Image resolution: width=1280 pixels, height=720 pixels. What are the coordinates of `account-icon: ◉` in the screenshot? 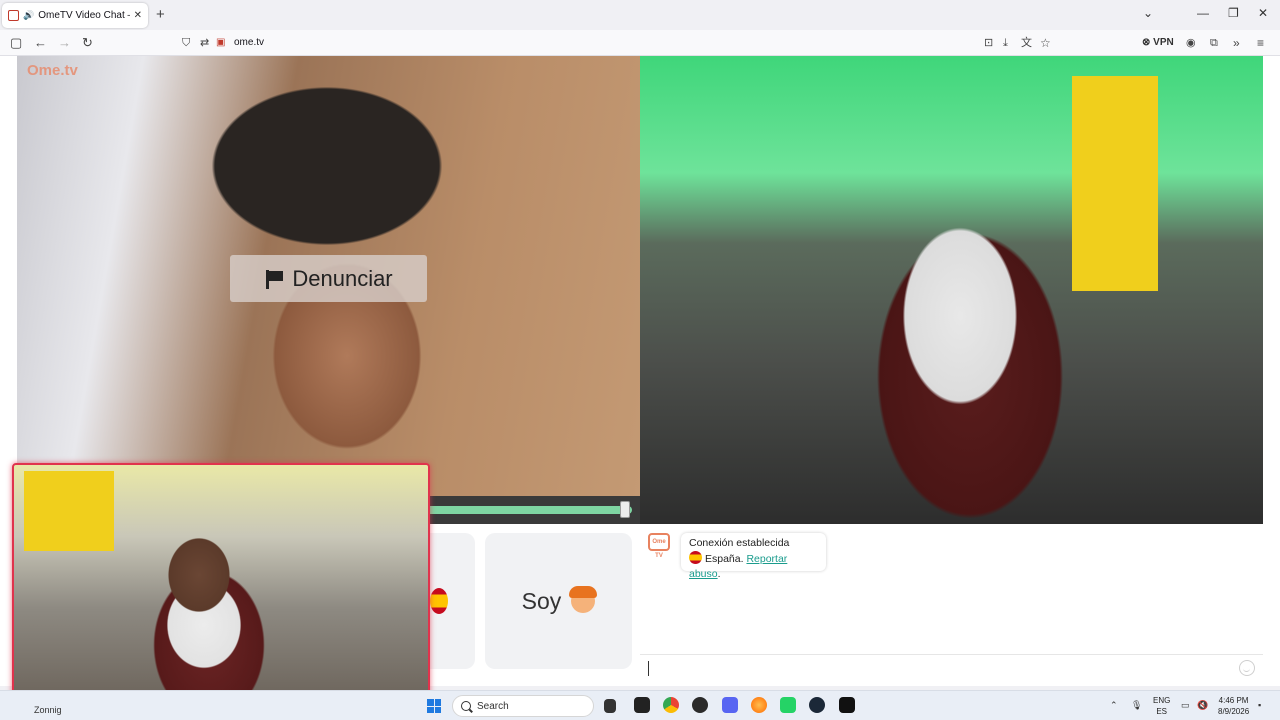 It's located at (1191, 43).